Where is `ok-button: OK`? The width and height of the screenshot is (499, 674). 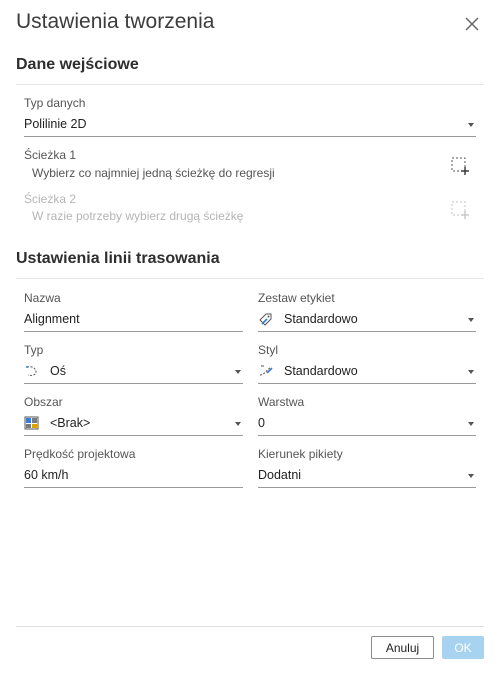
ok-button: OK is located at coordinates (463, 647).